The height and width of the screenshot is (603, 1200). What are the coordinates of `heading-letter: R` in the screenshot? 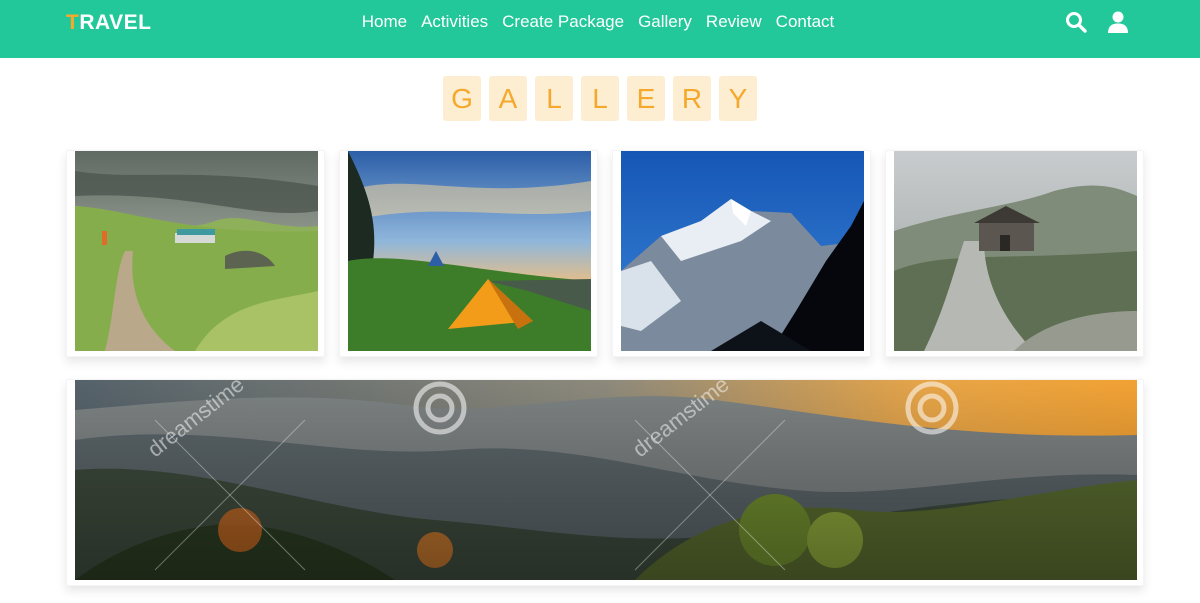 It's located at (692, 98).